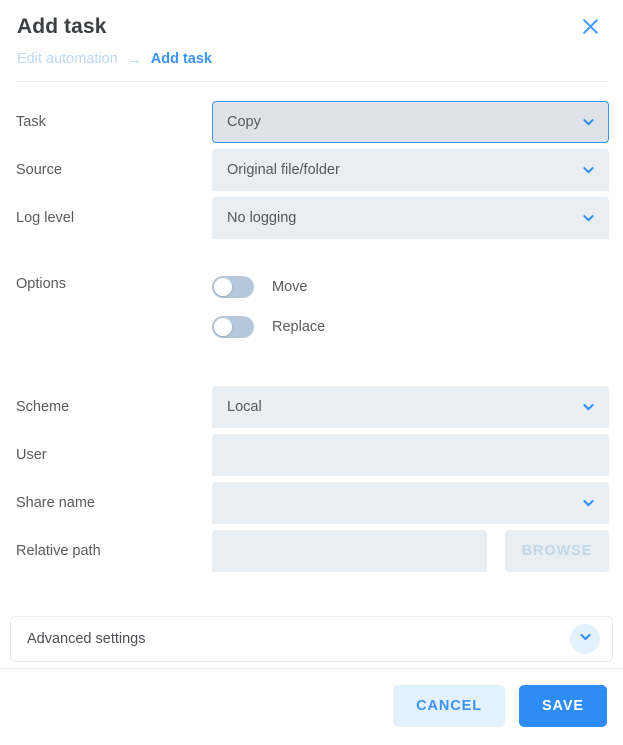  I want to click on field-row-task: Task Copy, so click(311, 122).